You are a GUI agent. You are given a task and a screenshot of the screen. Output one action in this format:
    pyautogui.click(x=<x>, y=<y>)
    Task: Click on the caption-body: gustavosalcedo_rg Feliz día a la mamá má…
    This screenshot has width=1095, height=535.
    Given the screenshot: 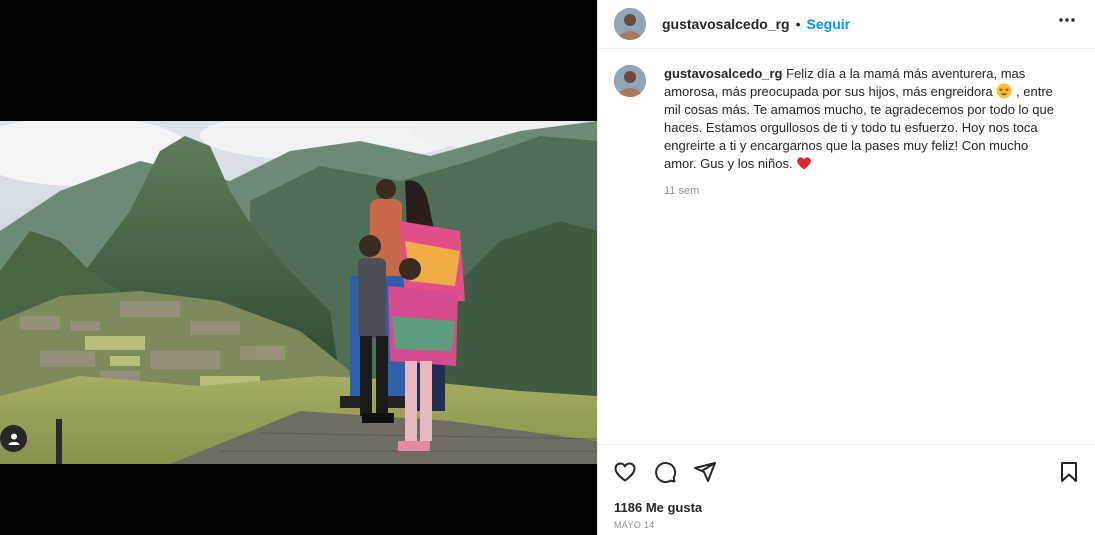 What is the action you would take?
    pyautogui.click(x=864, y=132)
    